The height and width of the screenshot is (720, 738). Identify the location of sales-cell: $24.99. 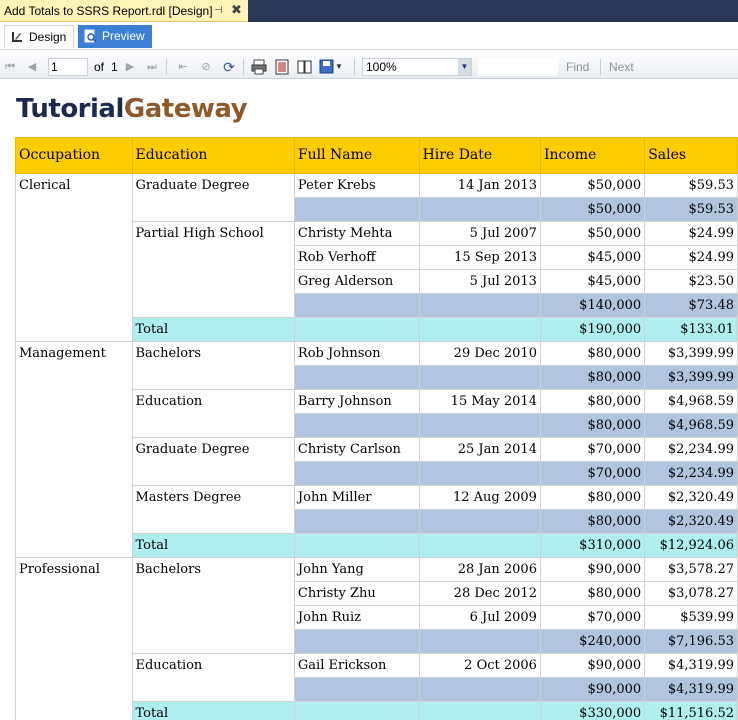
(691, 233).